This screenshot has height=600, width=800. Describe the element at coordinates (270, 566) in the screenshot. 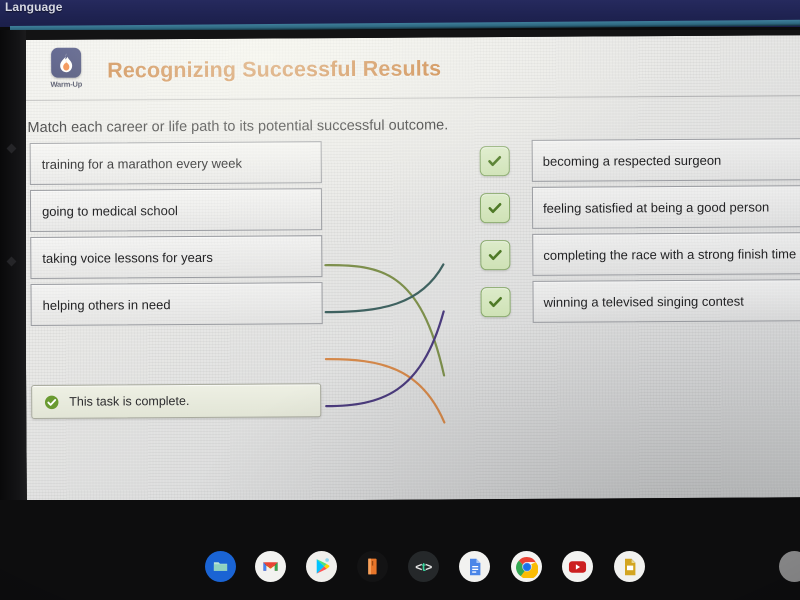

I see `gmail-icon` at that location.